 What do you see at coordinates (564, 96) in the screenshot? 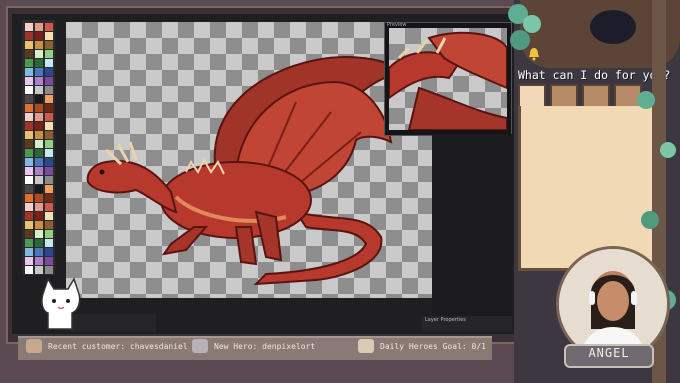
I see `drink-icon` at bounding box center [564, 96].